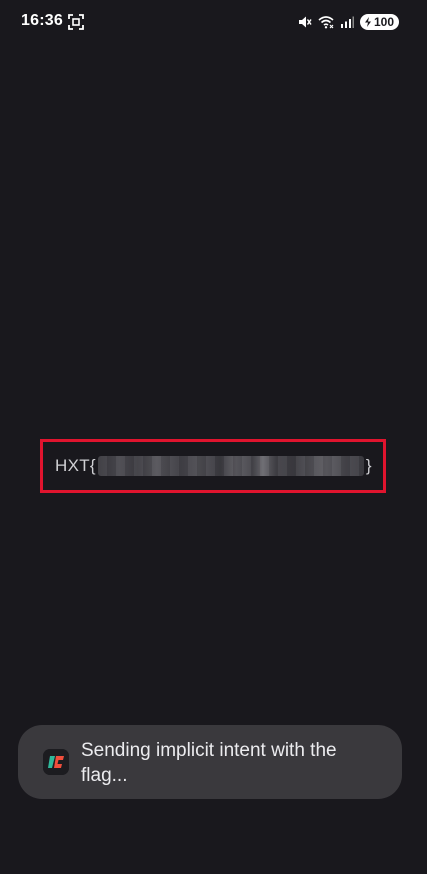 The width and height of the screenshot is (427, 874). What do you see at coordinates (326, 22) in the screenshot?
I see `wifi-icon` at bounding box center [326, 22].